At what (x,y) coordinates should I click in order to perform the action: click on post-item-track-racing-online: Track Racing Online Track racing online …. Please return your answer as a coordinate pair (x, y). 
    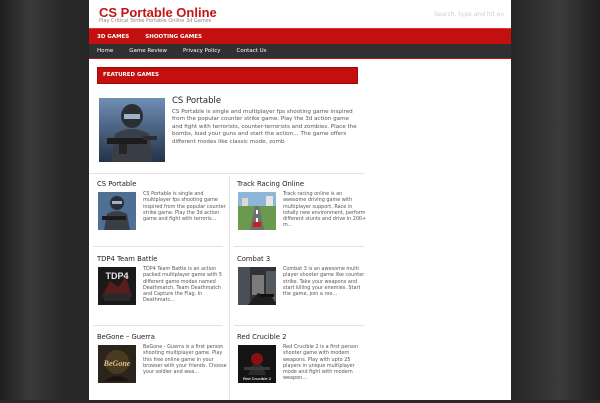
    Looking at the image, I should click on (302, 215).